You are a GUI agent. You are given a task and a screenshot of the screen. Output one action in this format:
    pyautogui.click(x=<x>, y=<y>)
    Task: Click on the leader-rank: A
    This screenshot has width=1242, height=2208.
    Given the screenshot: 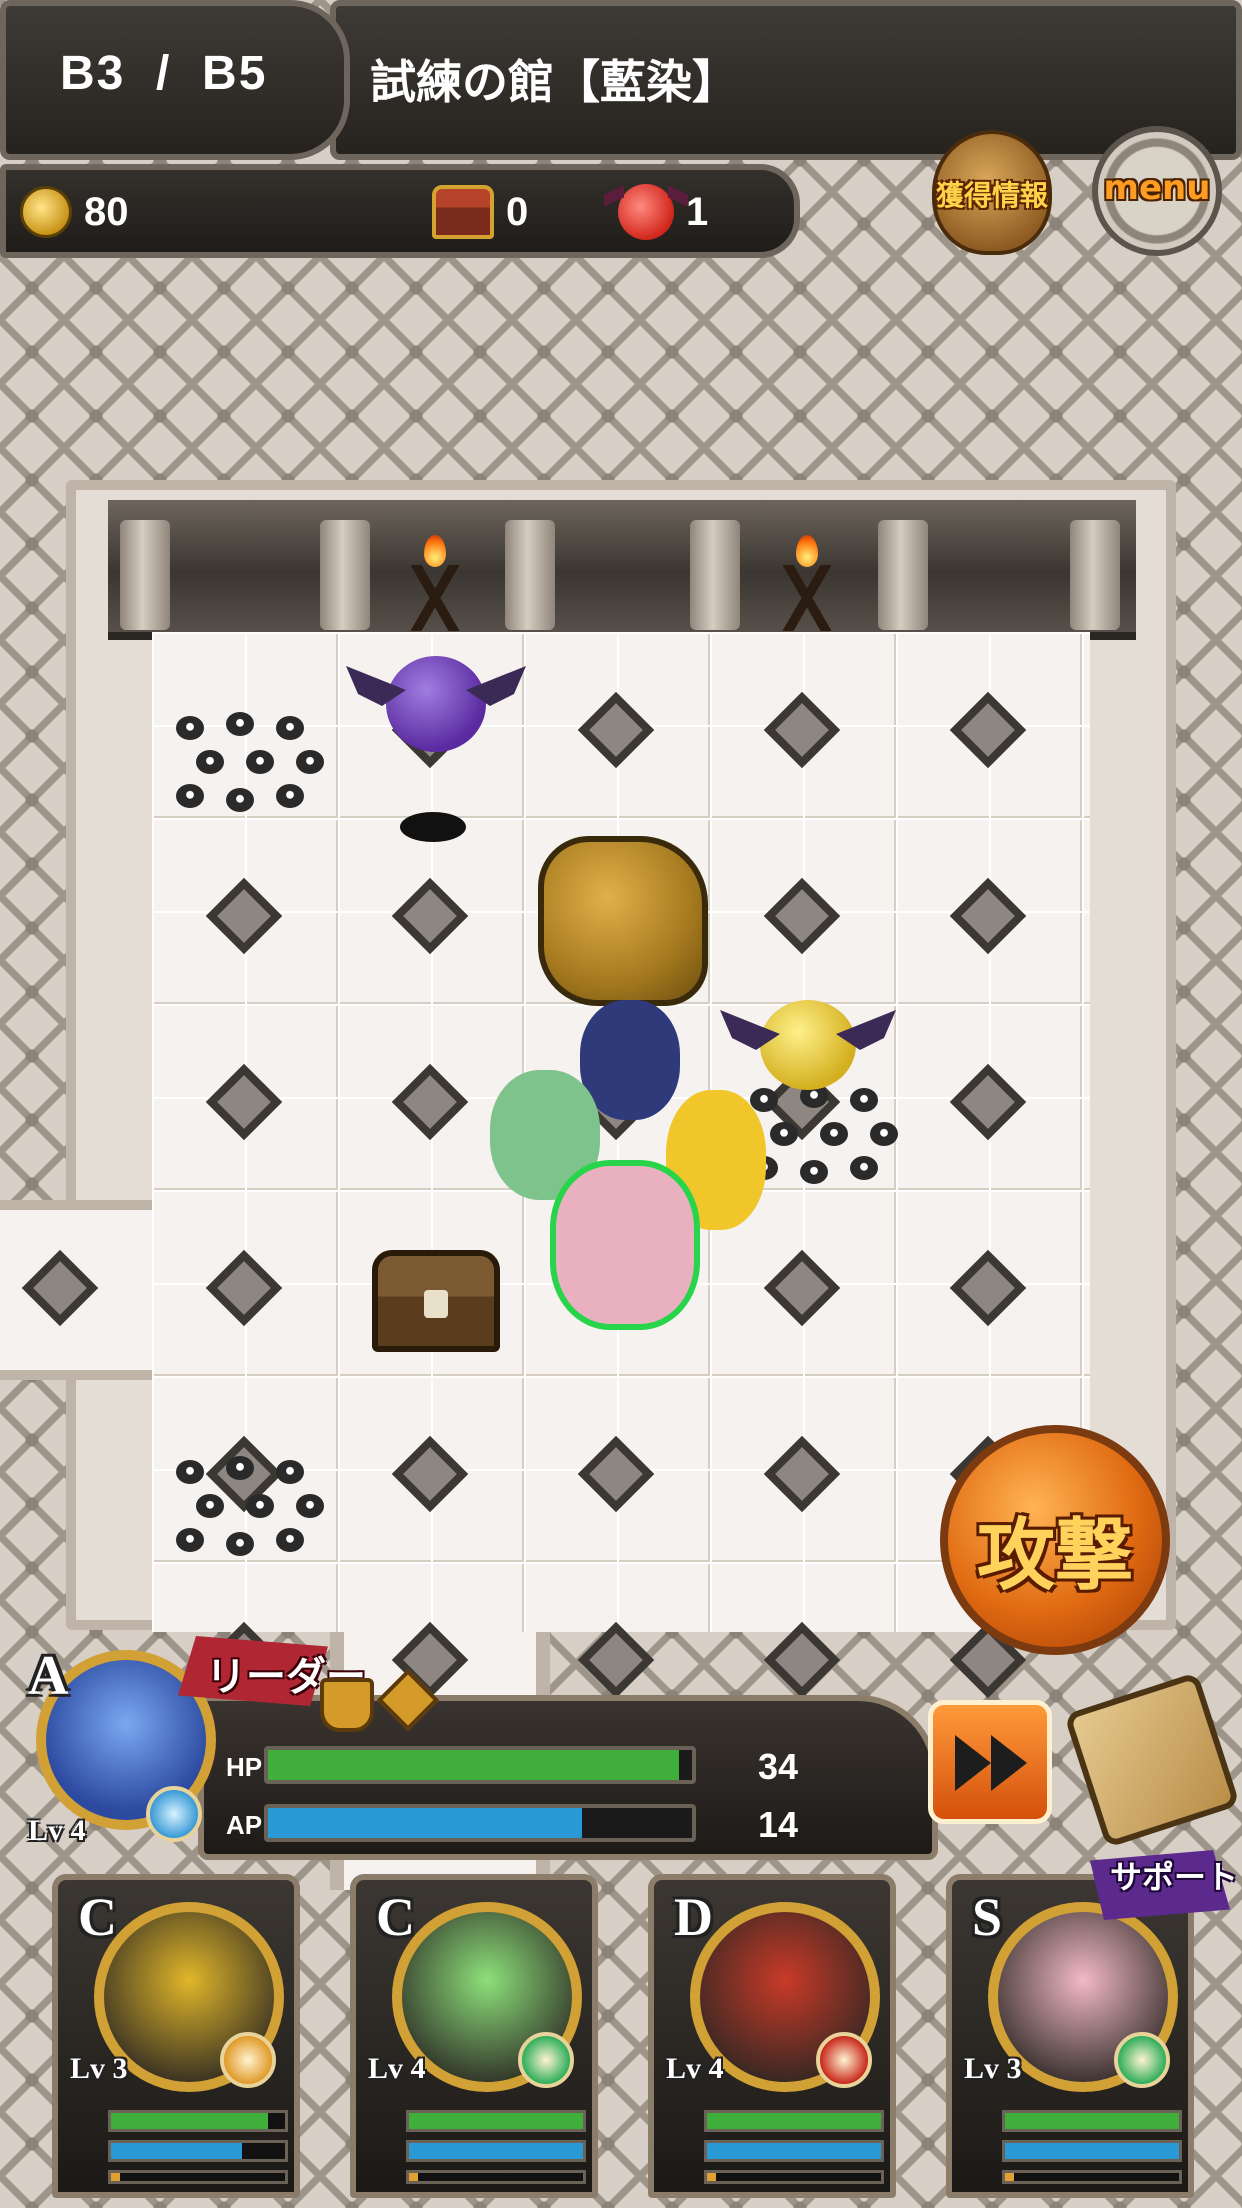 What is the action you would take?
    pyautogui.click(x=48, y=1676)
    